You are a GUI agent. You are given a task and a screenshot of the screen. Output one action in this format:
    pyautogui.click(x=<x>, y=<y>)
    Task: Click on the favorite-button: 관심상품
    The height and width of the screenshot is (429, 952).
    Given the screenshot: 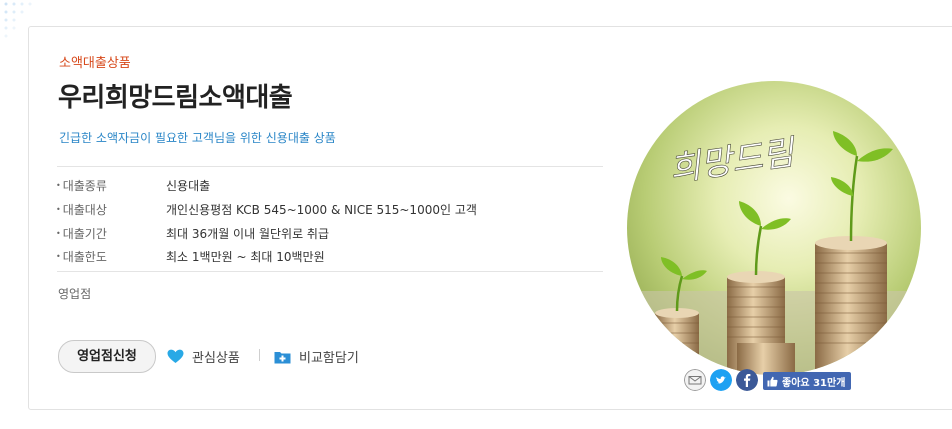 What is the action you would take?
    pyautogui.click(x=203, y=356)
    